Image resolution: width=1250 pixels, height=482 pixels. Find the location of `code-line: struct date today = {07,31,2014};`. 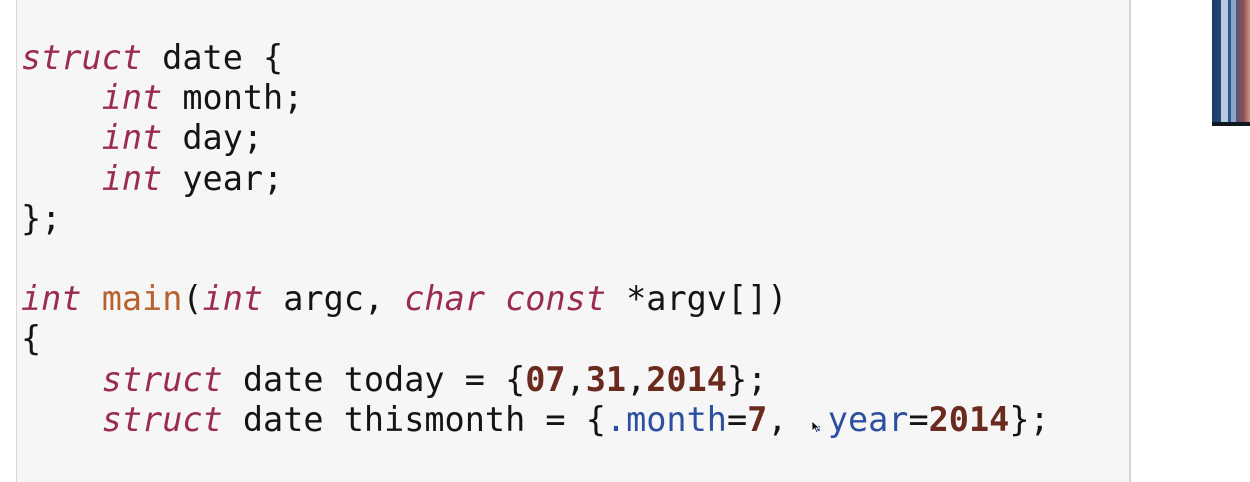

code-line: struct date today = {07,31,2014}; is located at coordinates (535, 380).